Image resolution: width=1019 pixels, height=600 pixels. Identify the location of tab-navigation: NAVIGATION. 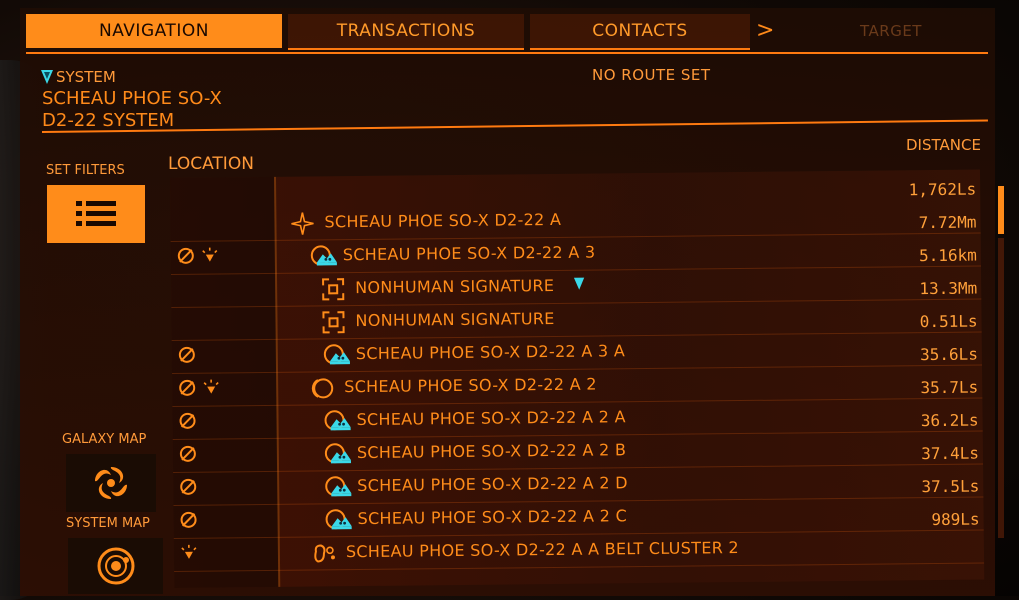
(154, 31).